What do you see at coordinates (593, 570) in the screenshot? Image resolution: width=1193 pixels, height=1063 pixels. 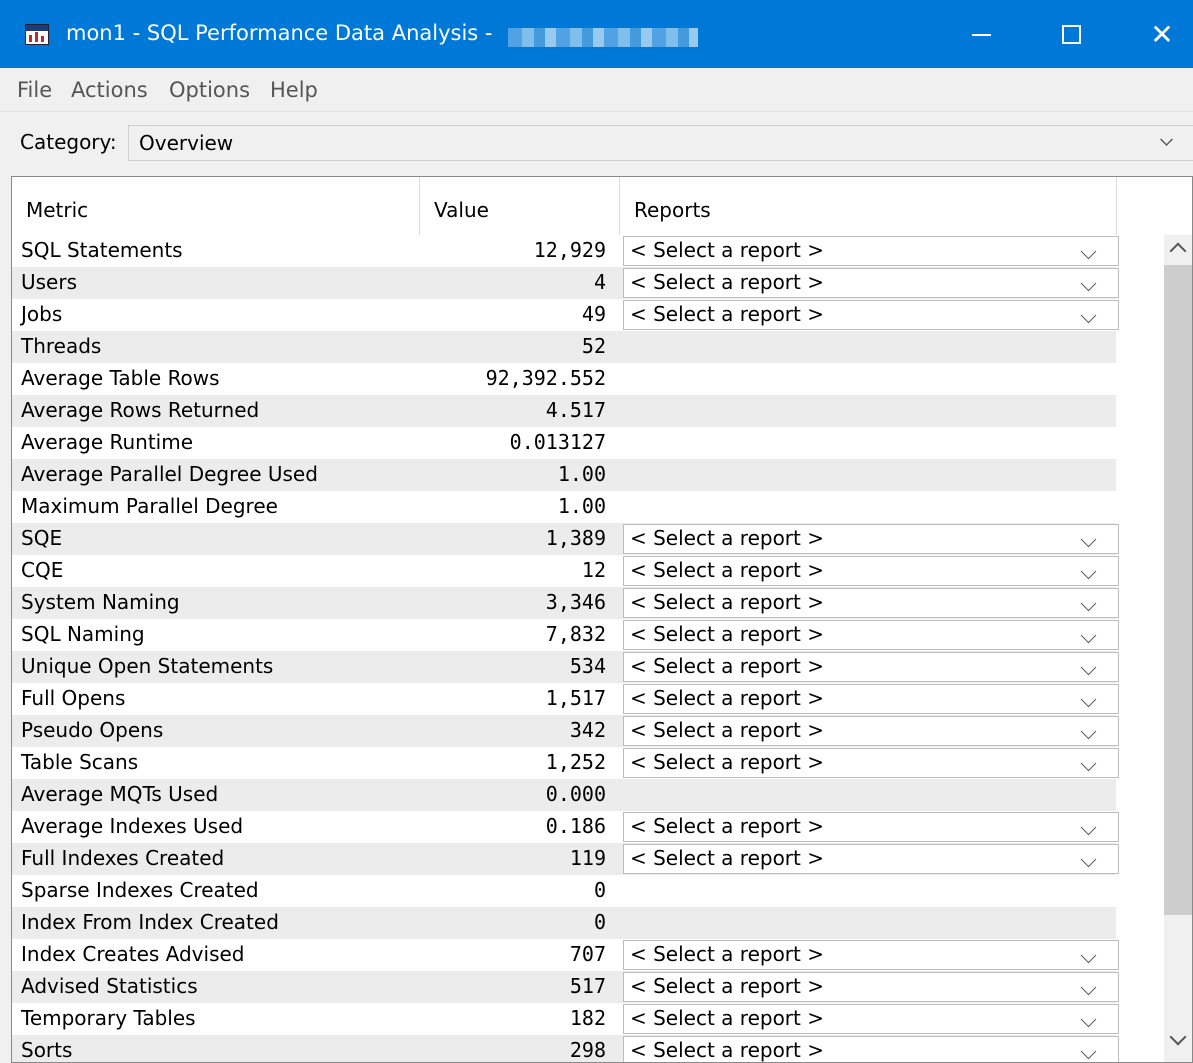 I see `value-cell: 12` at bounding box center [593, 570].